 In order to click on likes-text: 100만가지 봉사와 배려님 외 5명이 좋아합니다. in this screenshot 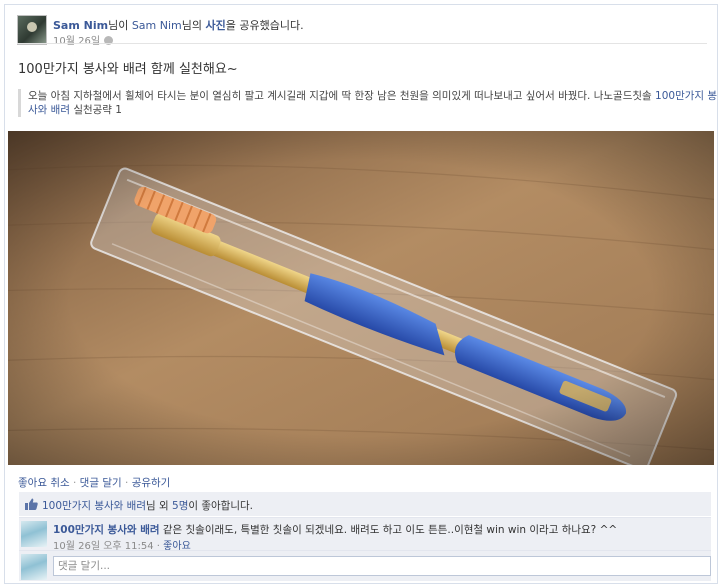, I will do `click(147, 505)`.